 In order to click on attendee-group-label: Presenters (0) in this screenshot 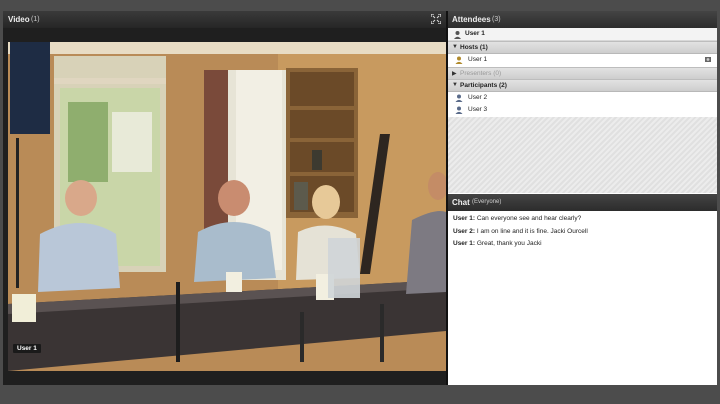, I will do `click(481, 73)`.